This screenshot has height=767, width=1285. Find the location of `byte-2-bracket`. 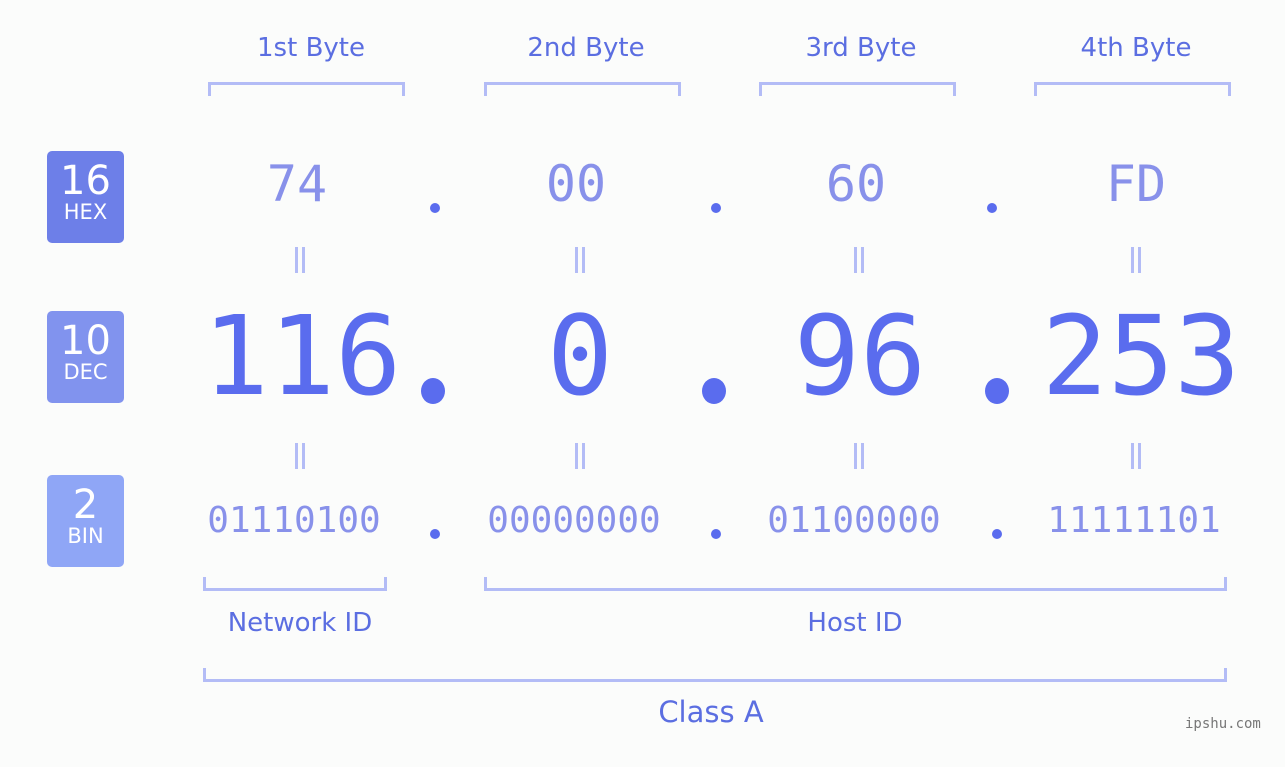

byte-2-bracket is located at coordinates (582, 89).